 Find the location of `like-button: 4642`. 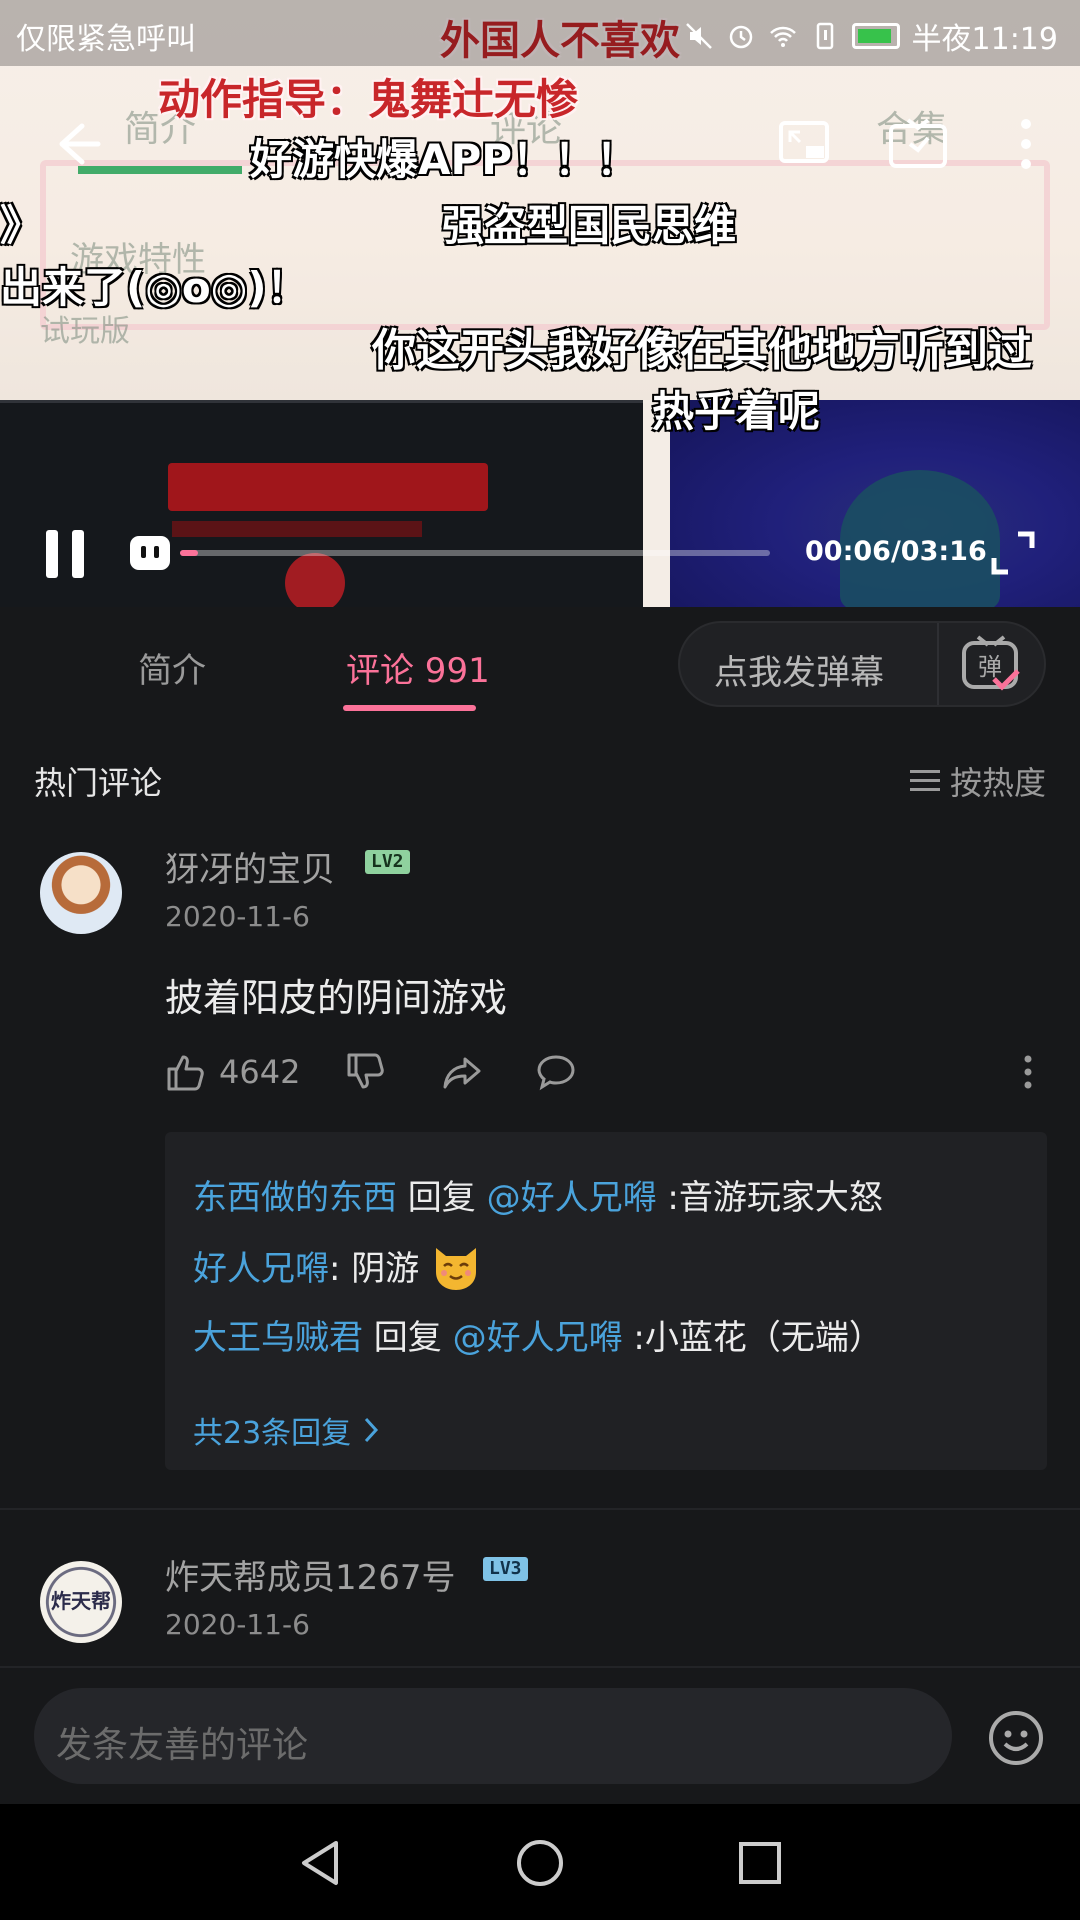

like-button: 4642 is located at coordinates (232, 1072).